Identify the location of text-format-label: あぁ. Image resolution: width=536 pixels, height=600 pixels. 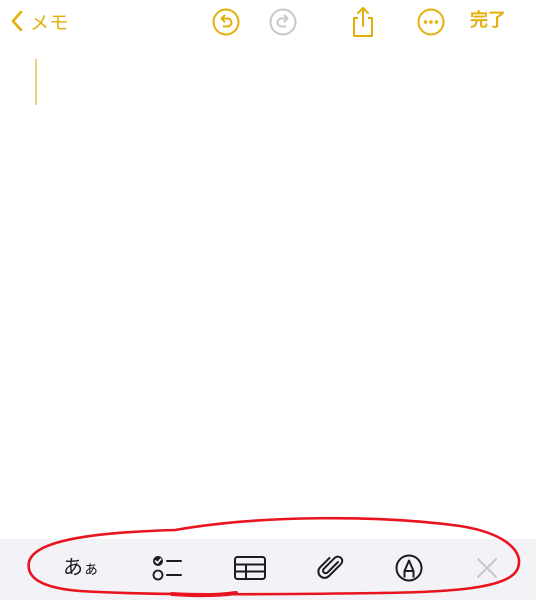
(80, 567).